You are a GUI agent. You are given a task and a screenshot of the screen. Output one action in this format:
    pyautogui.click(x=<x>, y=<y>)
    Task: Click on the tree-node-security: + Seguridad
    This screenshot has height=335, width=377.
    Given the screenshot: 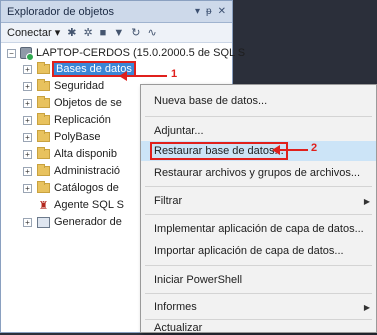 What is the action you would take?
    pyautogui.click(x=63, y=86)
    